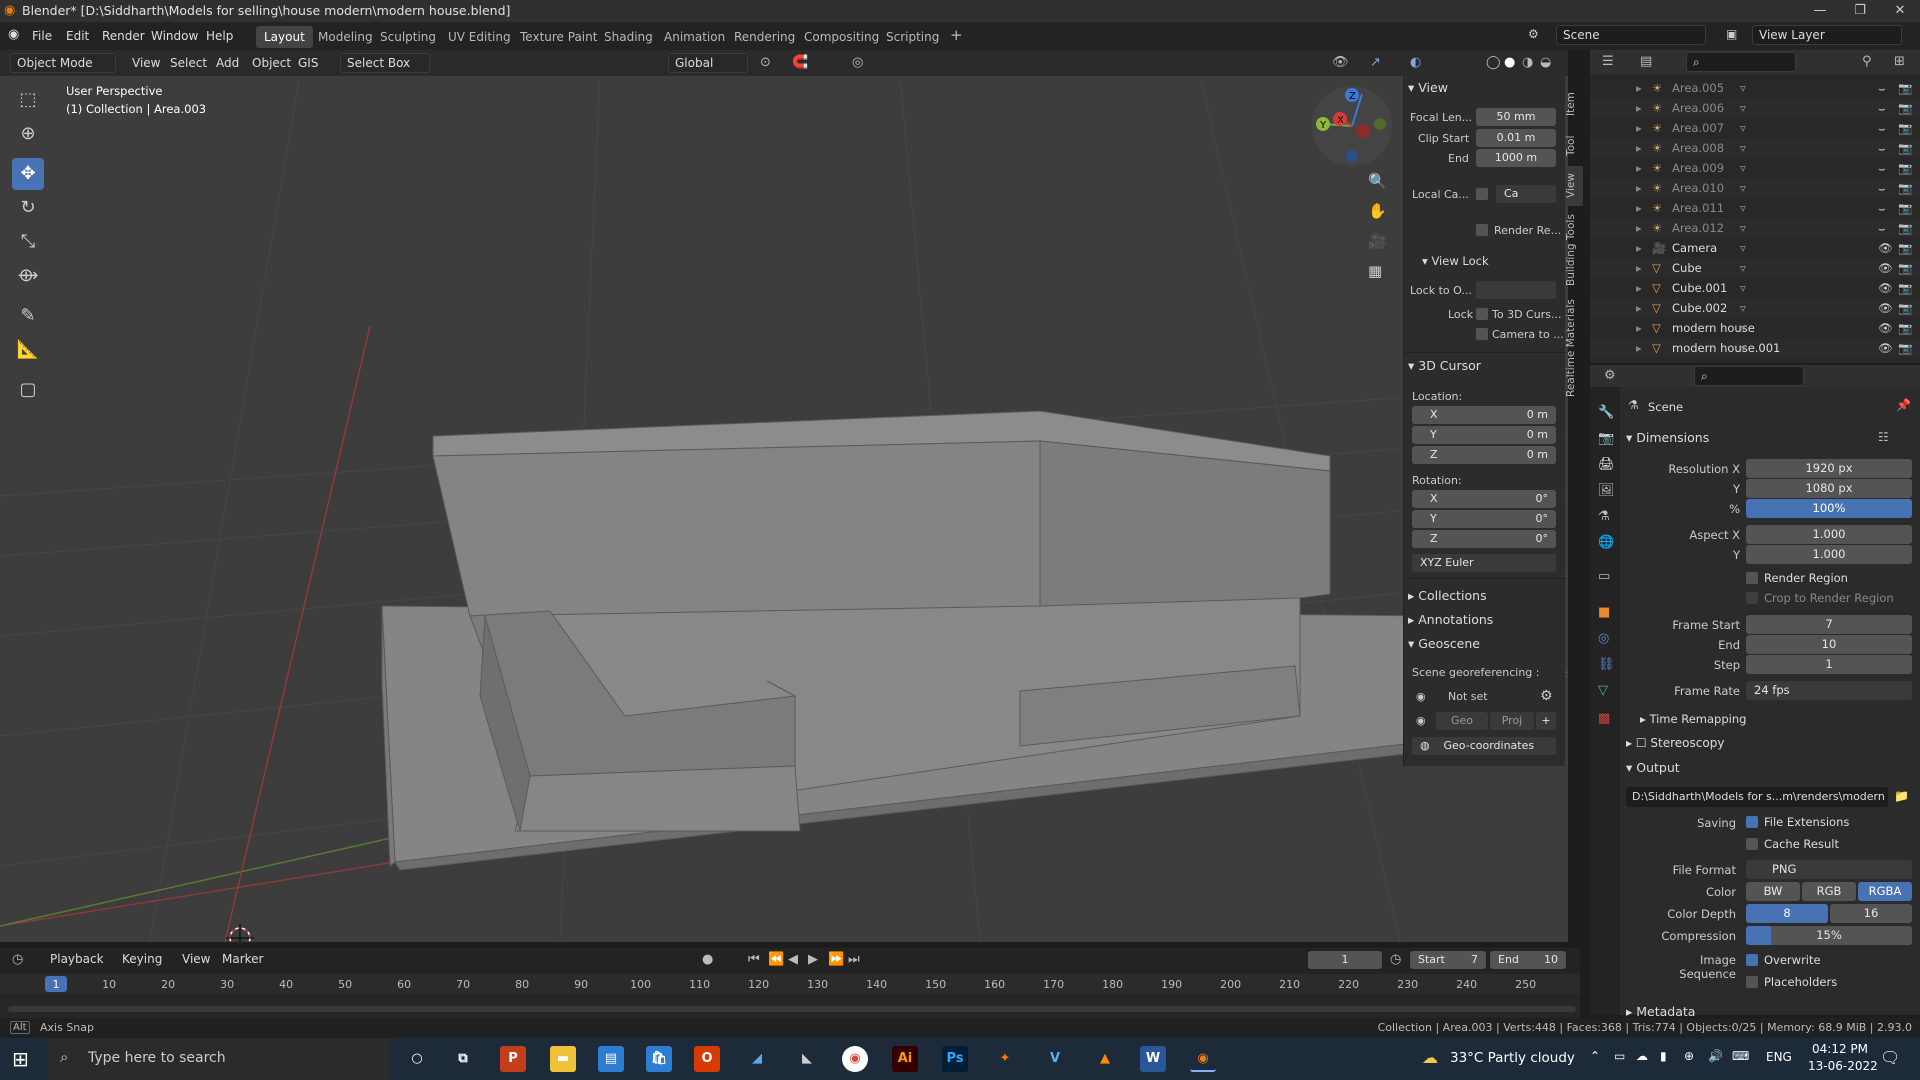 This screenshot has width=1920, height=1080. I want to click on presets-icon: ☷, so click(1883, 437).